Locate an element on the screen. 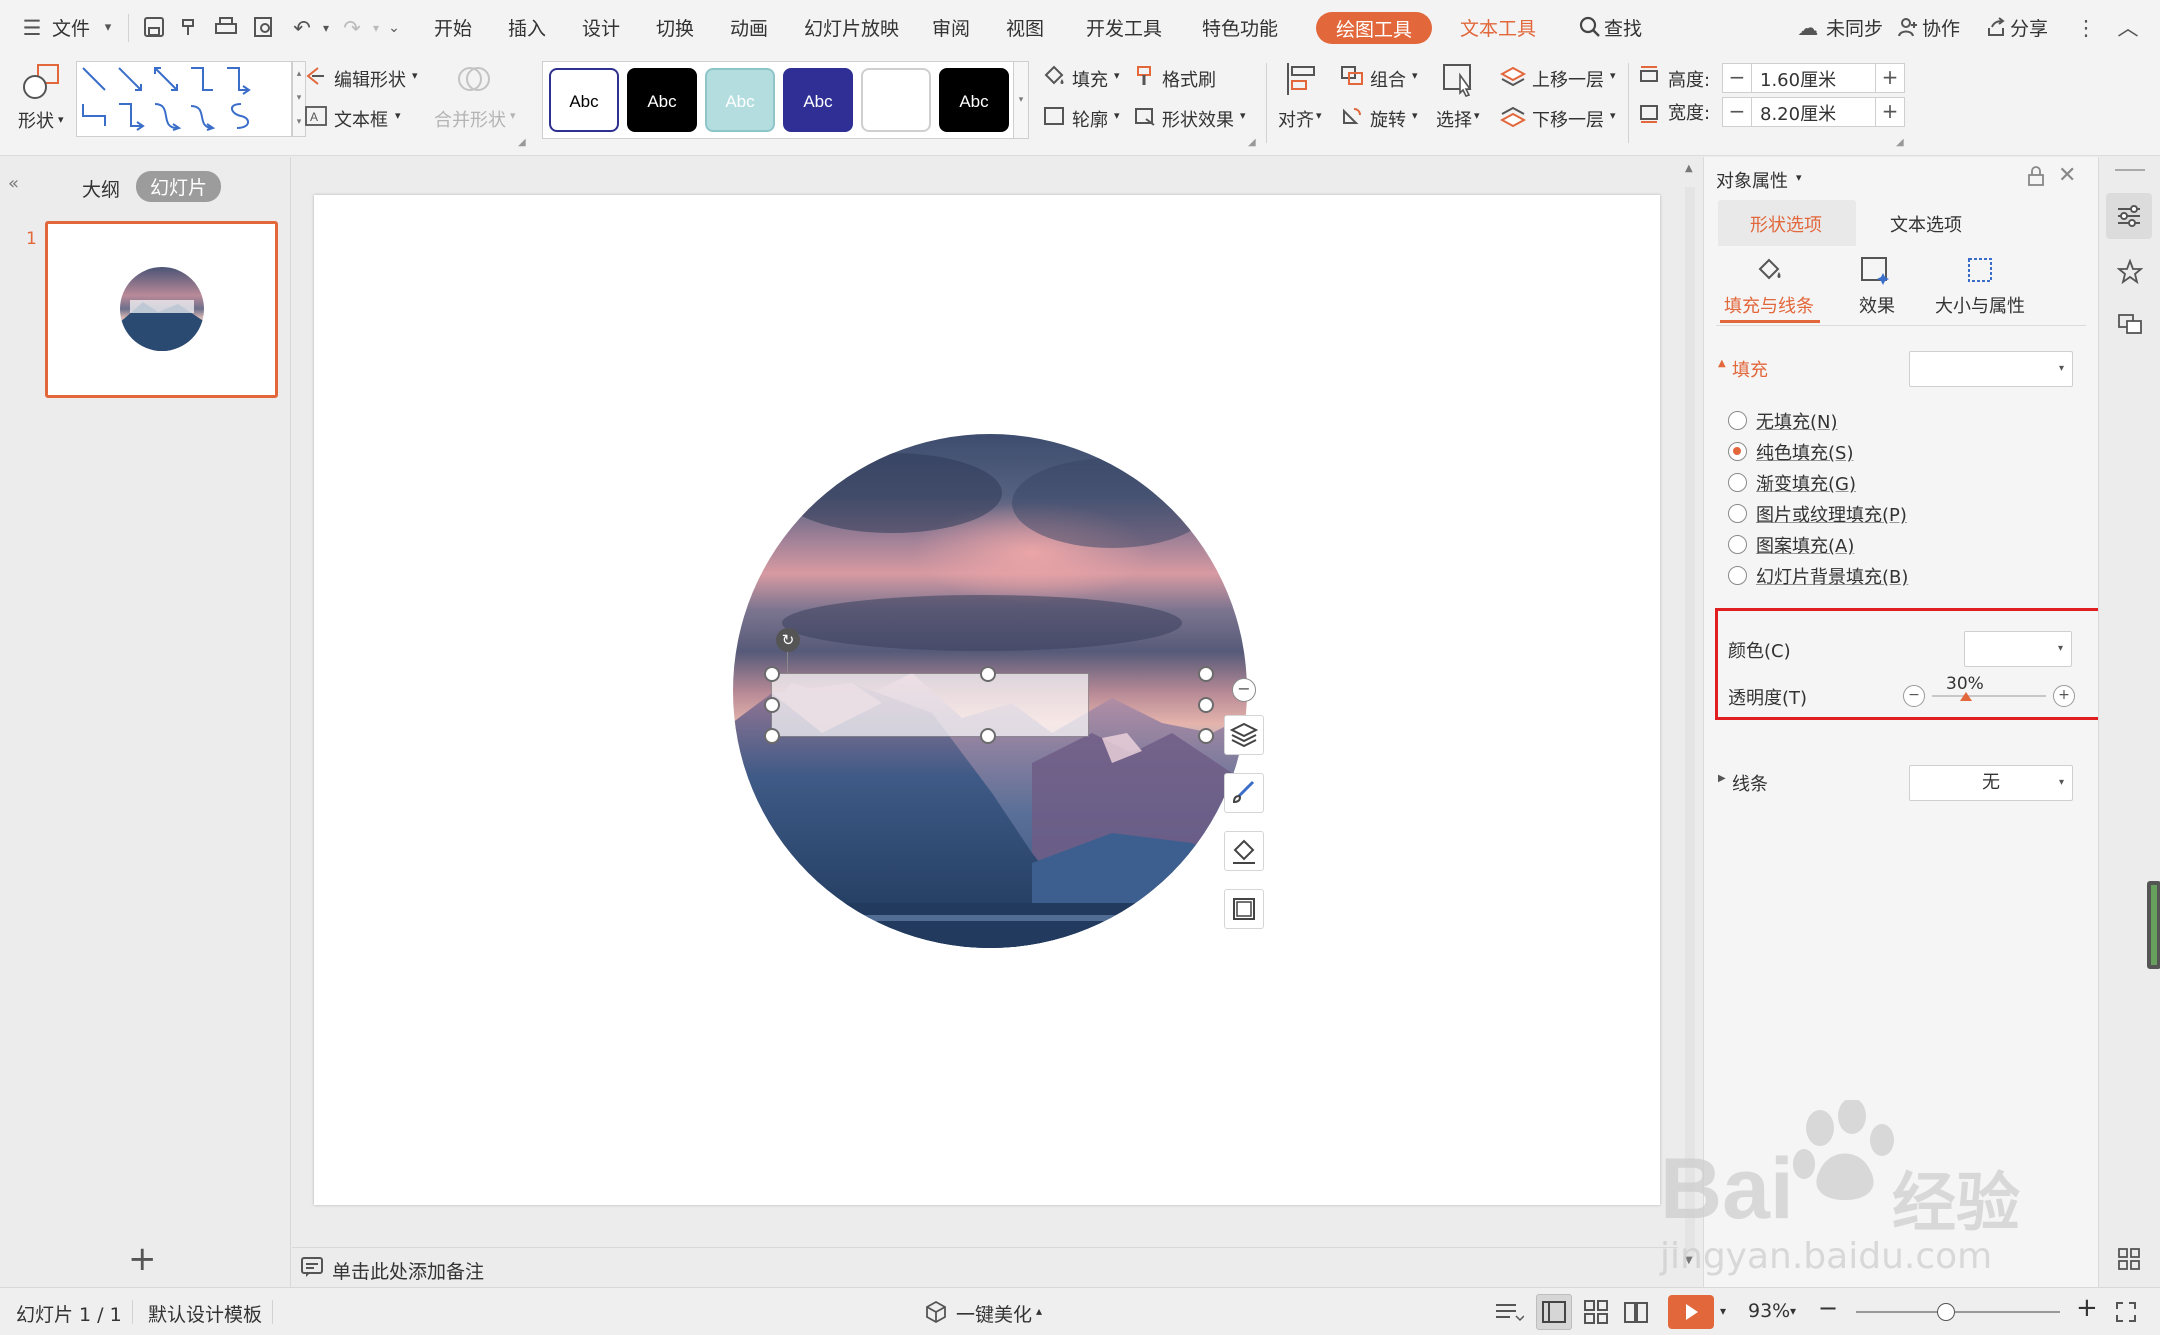 The width and height of the screenshot is (2160, 1335). collapse-panel-icon: « is located at coordinates (13, 183).